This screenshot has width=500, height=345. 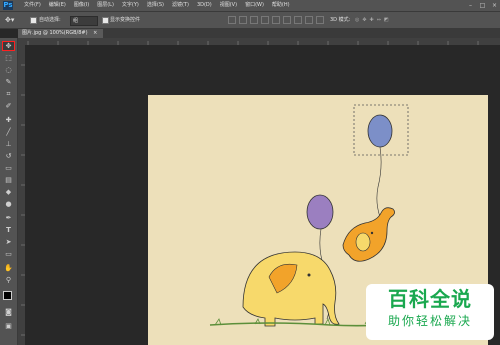 What do you see at coordinates (180, 5) in the screenshot?
I see `menu-filter: 滤镜(T)` at bounding box center [180, 5].